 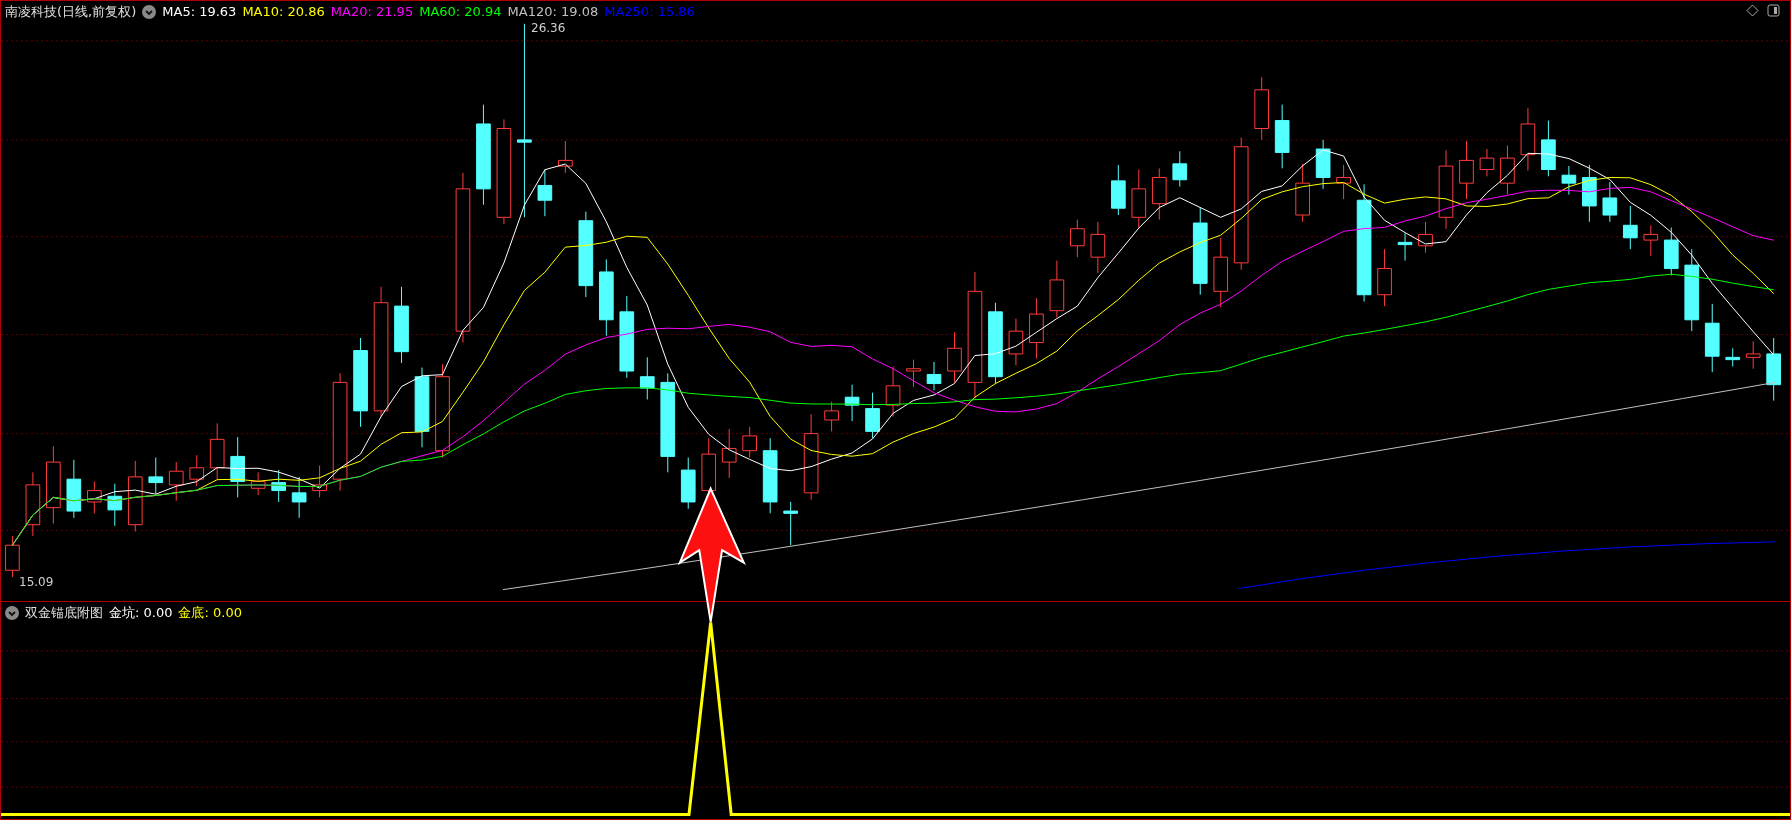 What do you see at coordinates (64, 613) in the screenshot?
I see `indicator-title: 双金锚底附图` at bounding box center [64, 613].